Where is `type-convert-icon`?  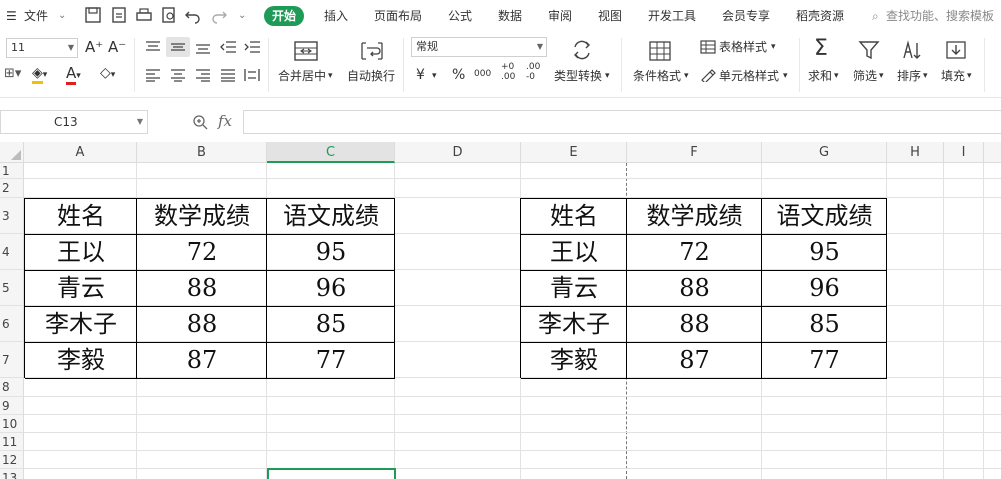
type-convert-icon is located at coordinates (582, 50).